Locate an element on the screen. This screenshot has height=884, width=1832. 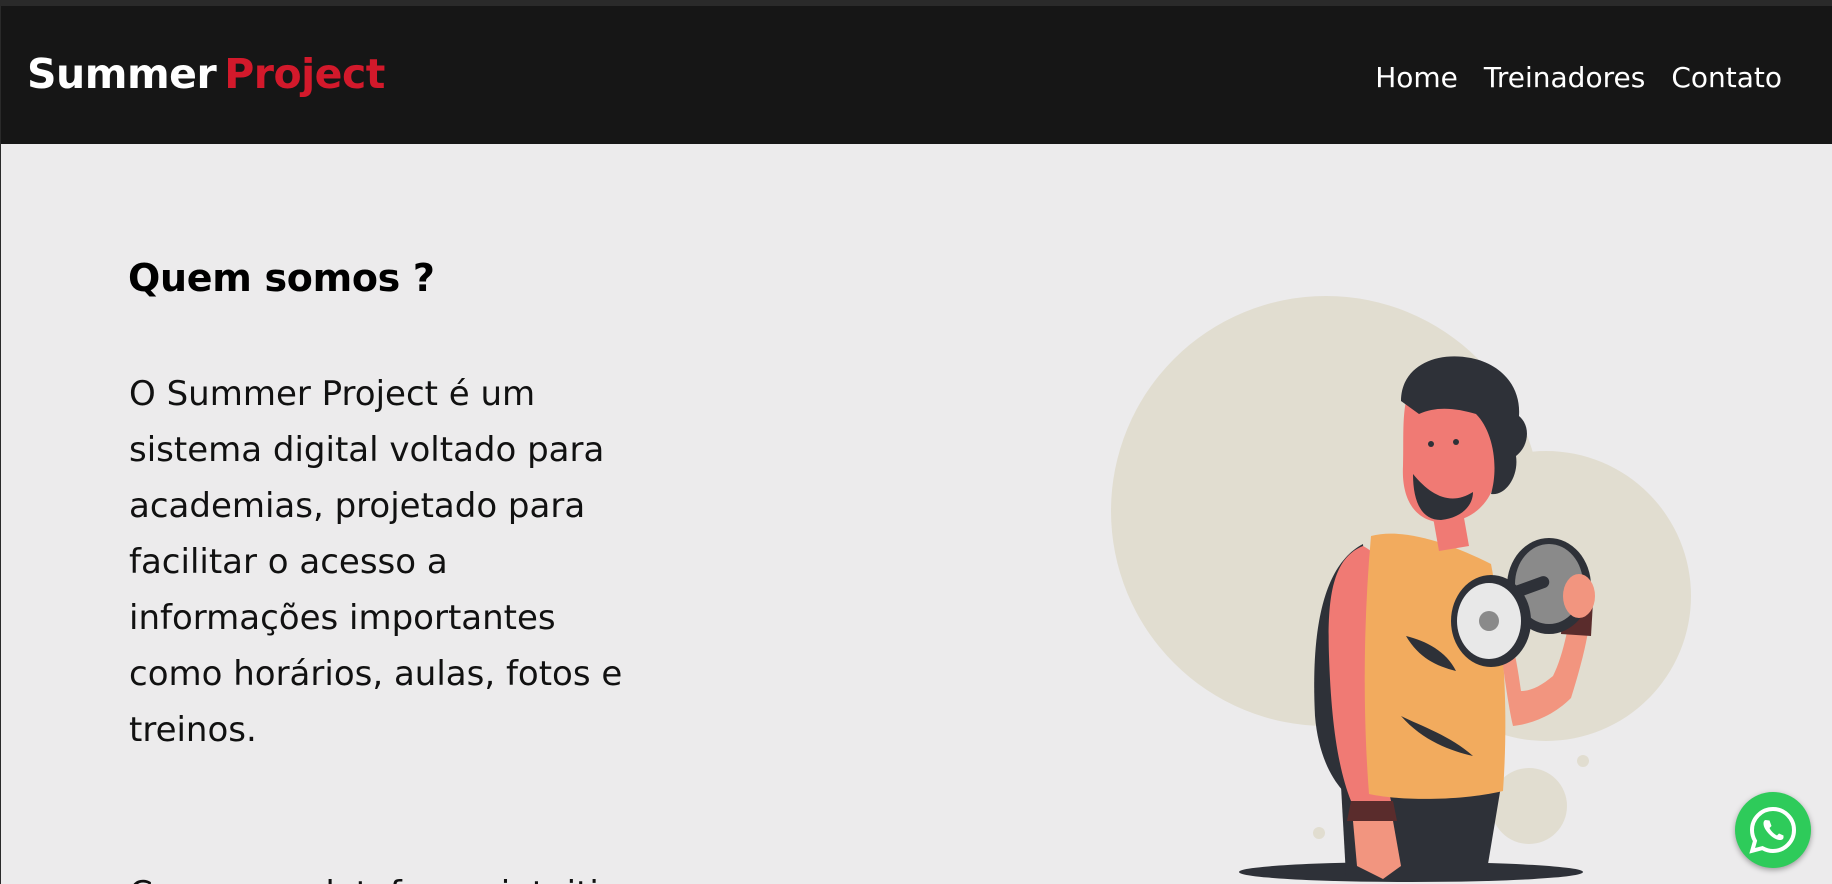
nav-menu: Home Treinadores Contato is located at coordinates (1578, 77).